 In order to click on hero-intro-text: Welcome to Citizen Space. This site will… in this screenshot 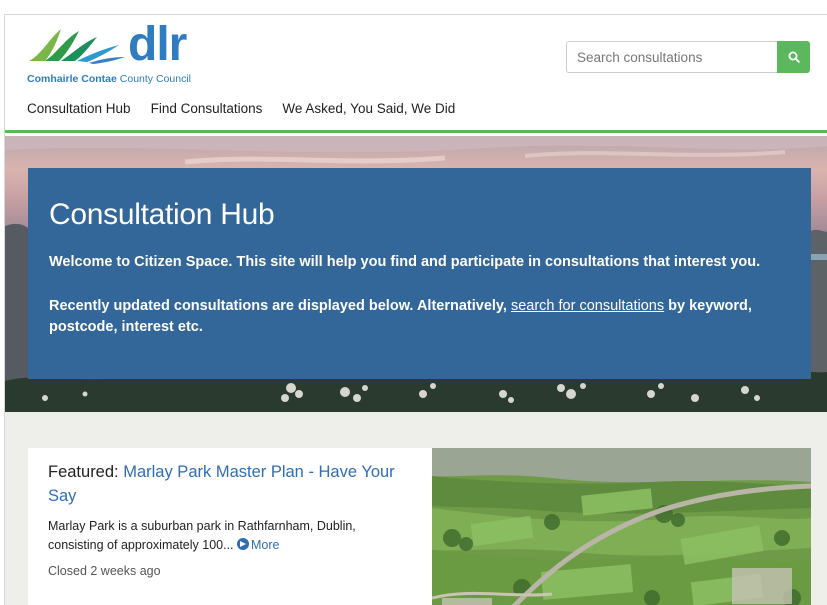, I will do `click(405, 262)`.